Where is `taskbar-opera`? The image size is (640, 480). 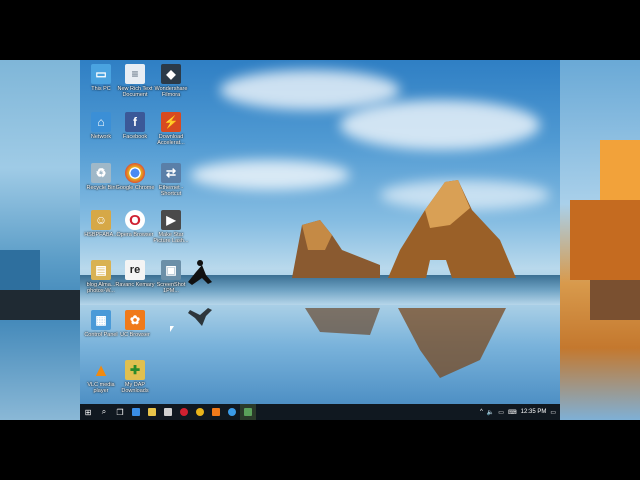 taskbar-opera is located at coordinates (184, 412).